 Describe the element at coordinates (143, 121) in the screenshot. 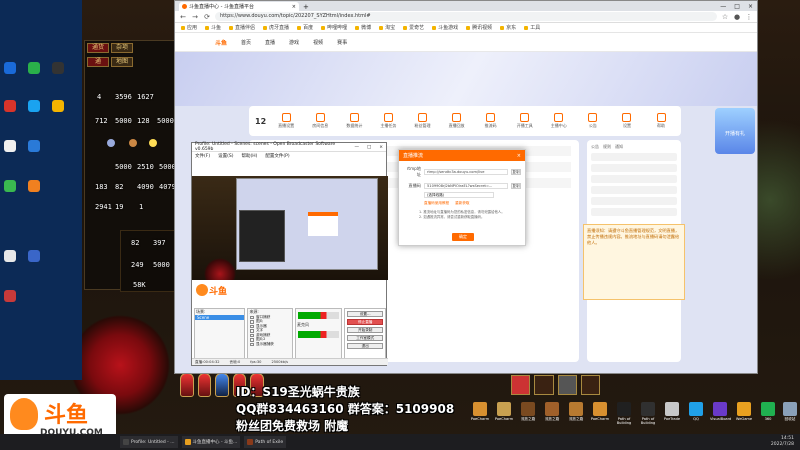

I see `item-stack: 128` at that location.